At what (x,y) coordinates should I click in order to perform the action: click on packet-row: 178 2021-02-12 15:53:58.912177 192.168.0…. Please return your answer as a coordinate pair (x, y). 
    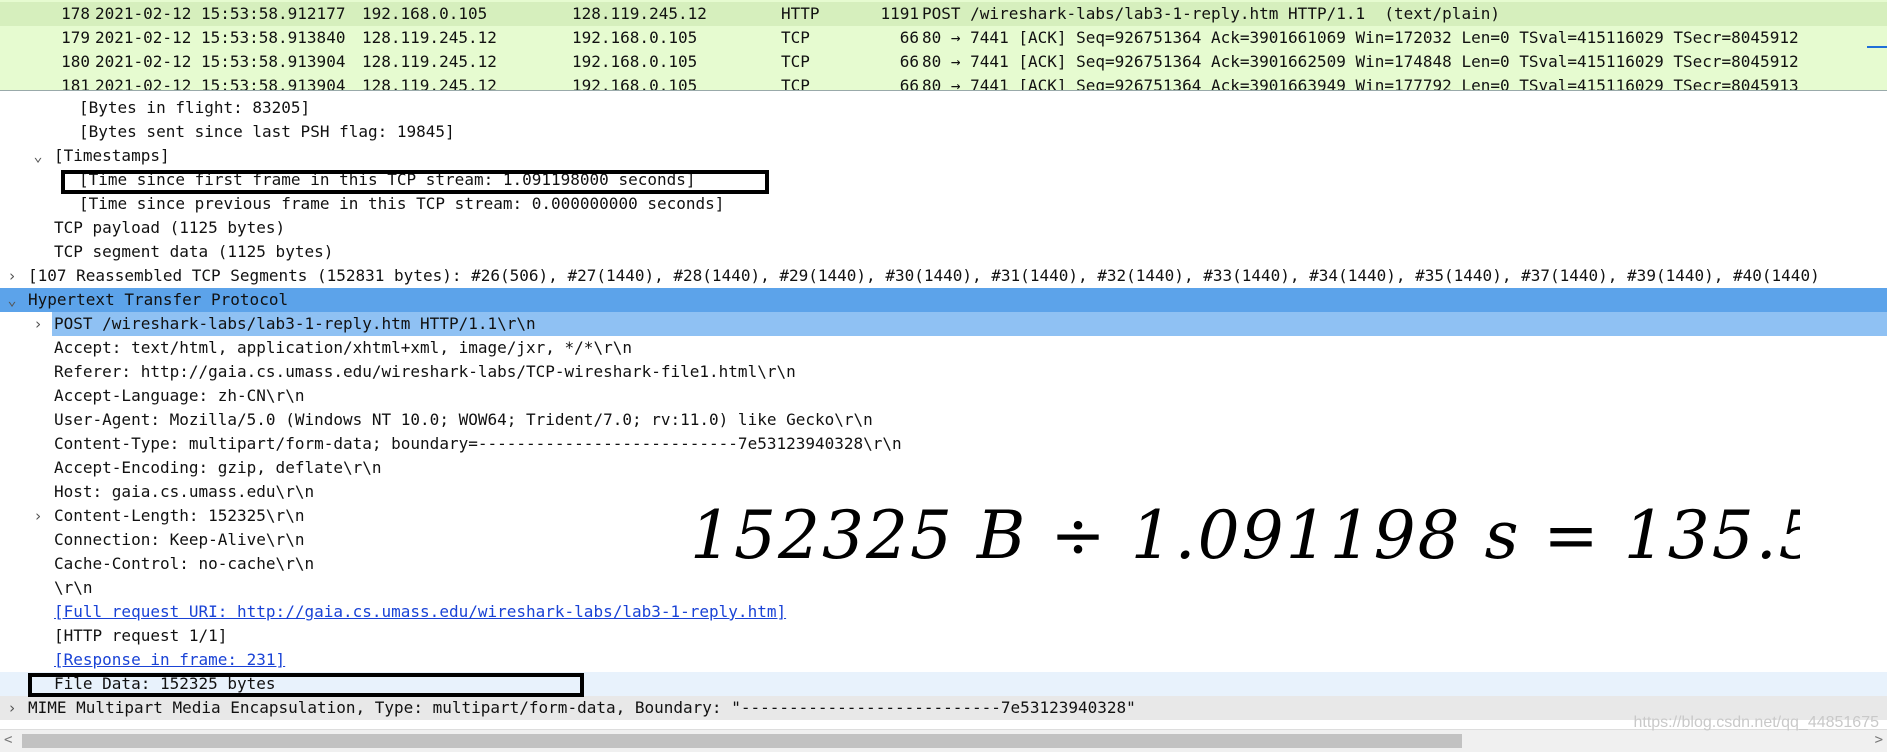
    Looking at the image, I should click on (943, 14).